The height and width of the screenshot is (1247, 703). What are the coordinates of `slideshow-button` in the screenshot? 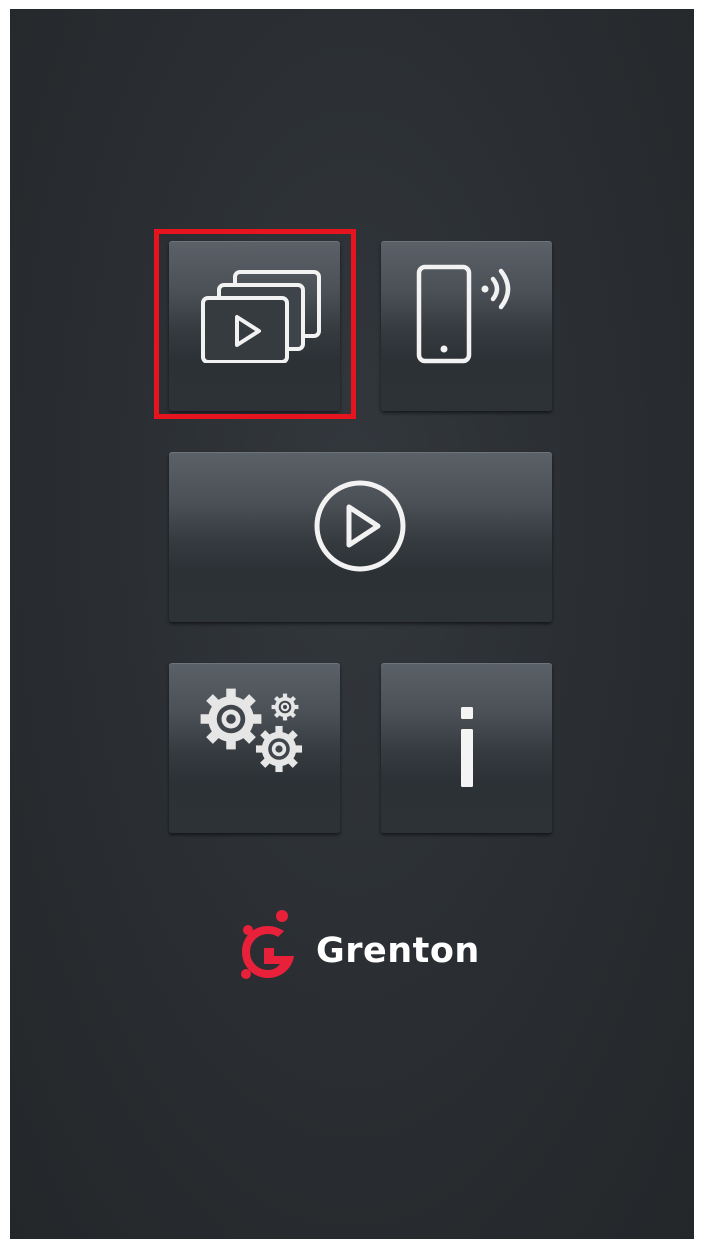 It's located at (254, 326).